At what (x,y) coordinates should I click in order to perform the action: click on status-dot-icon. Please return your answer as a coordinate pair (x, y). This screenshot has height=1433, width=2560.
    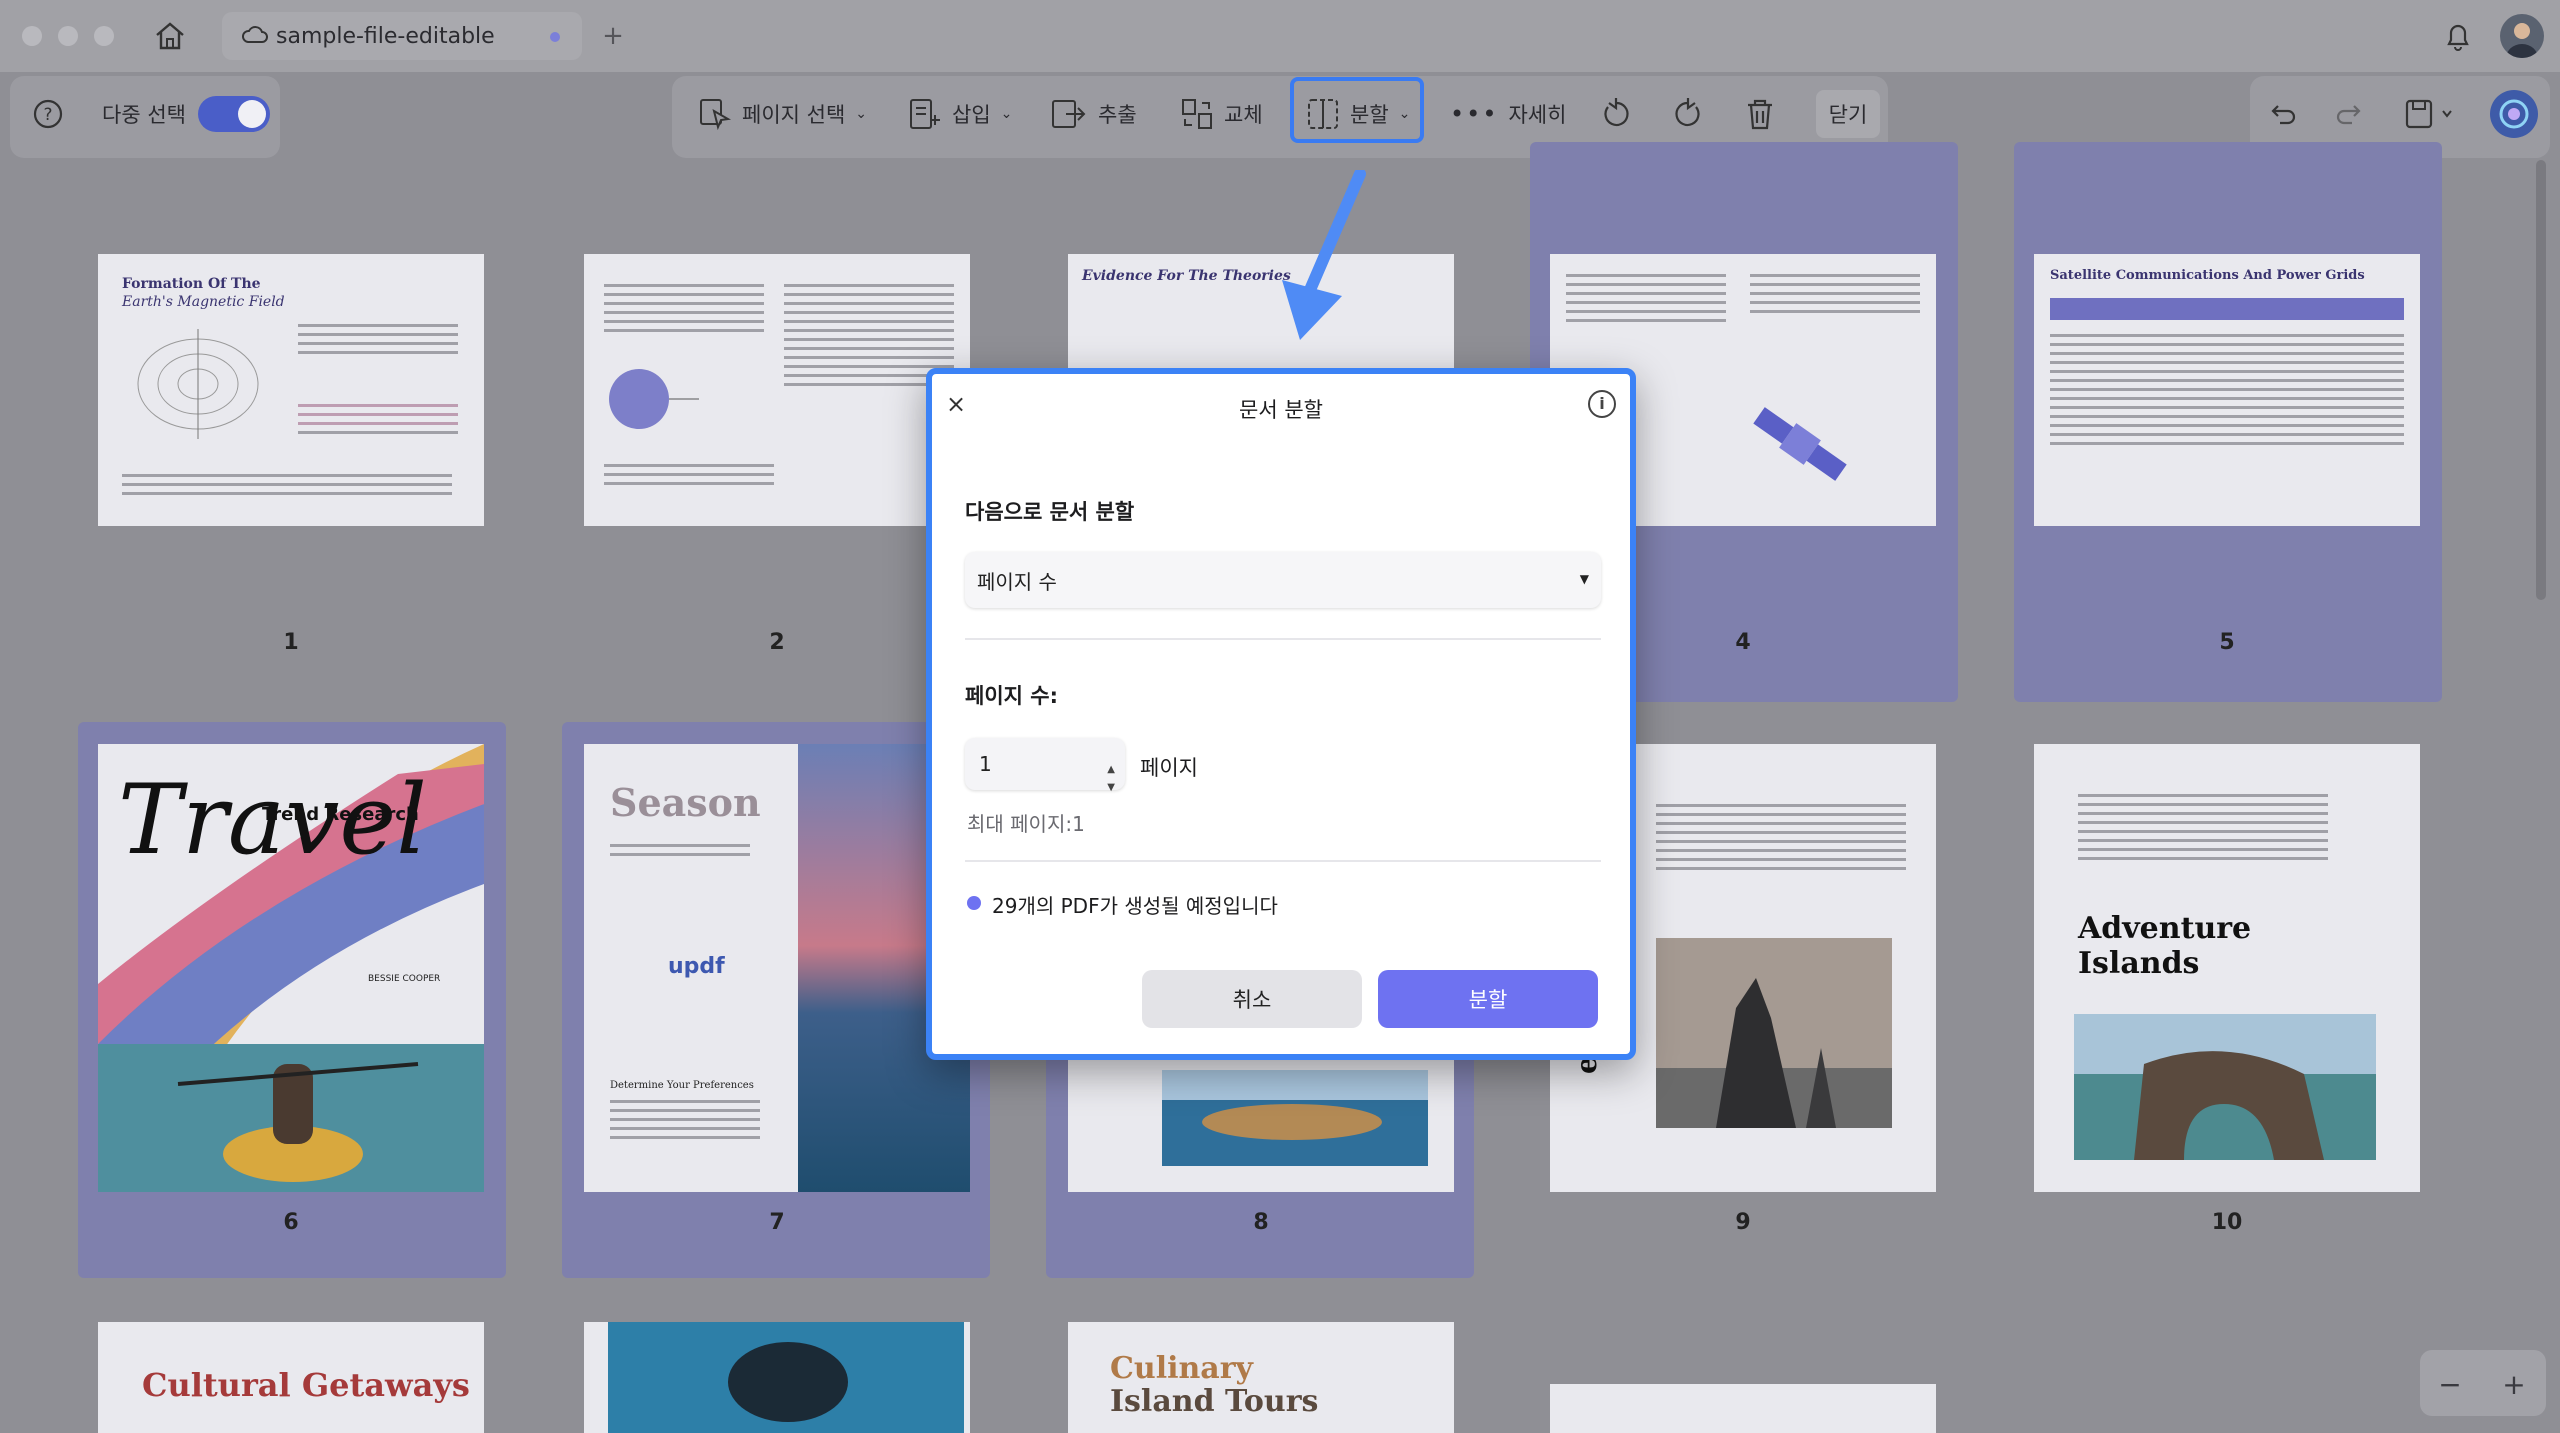
    Looking at the image, I should click on (974, 903).